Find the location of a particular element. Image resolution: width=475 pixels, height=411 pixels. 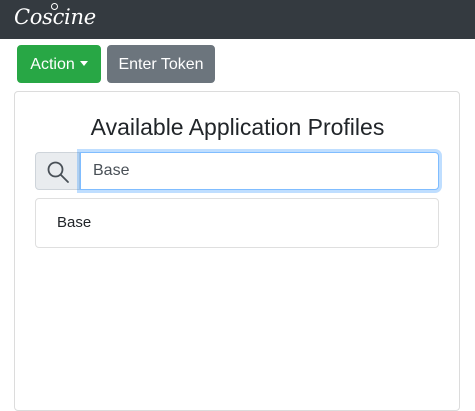

list-item: Base is located at coordinates (74, 223).